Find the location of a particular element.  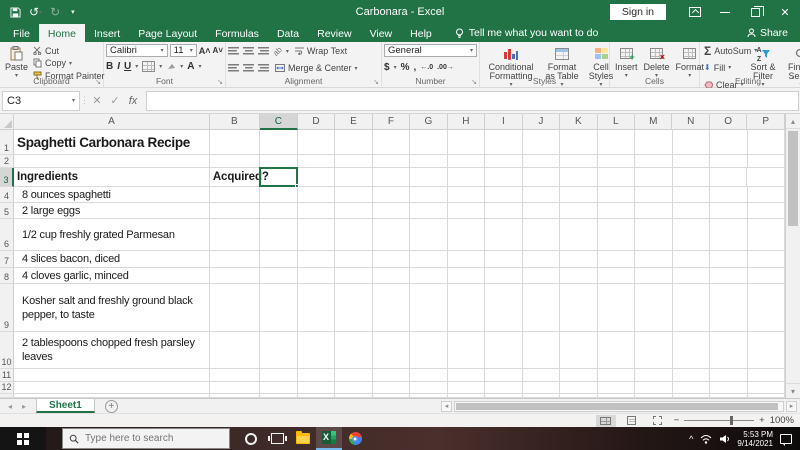

cell-G10 is located at coordinates (429, 350).